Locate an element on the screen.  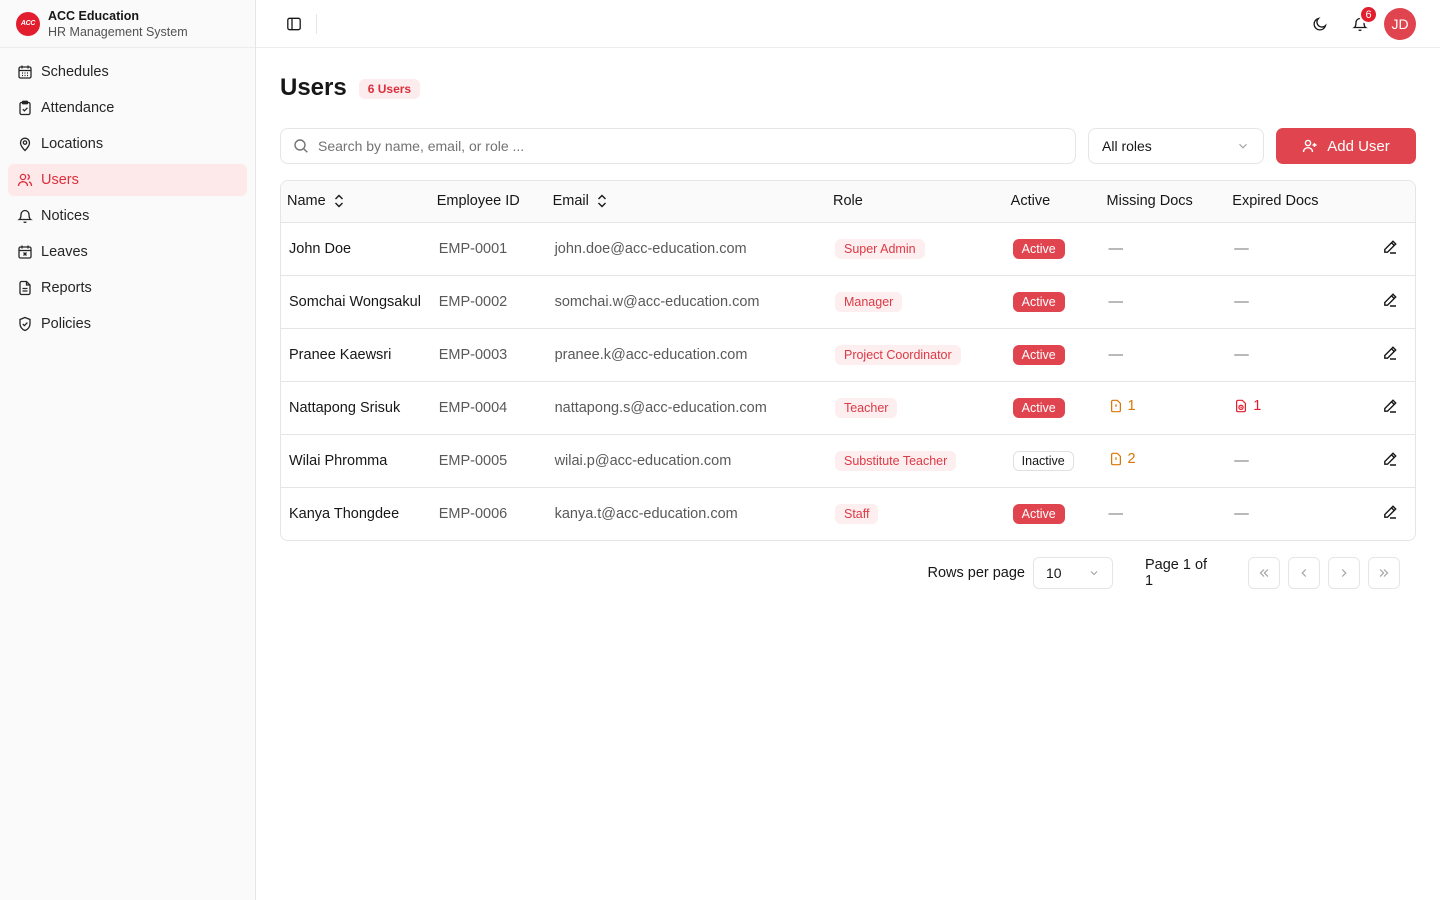
user-email: pranee.k@acc-education.com is located at coordinates (651, 354).